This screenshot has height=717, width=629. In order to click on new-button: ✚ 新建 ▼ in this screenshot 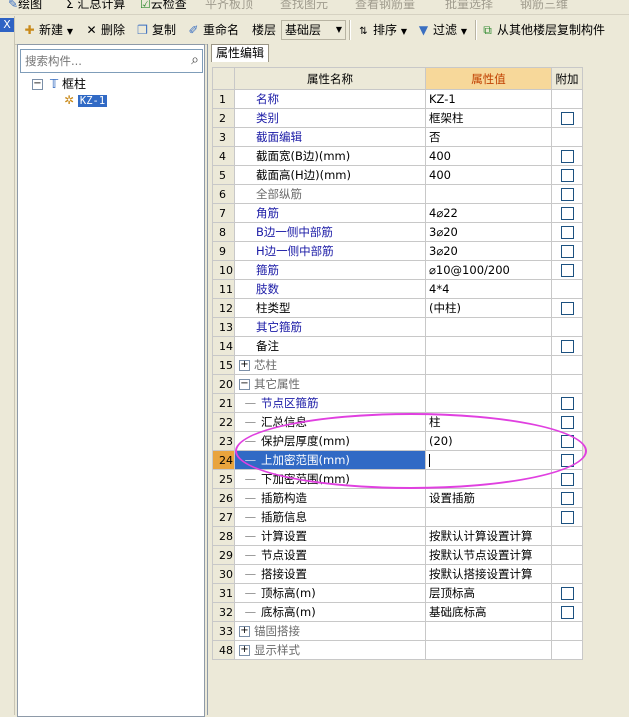, I will do `click(47, 30)`.